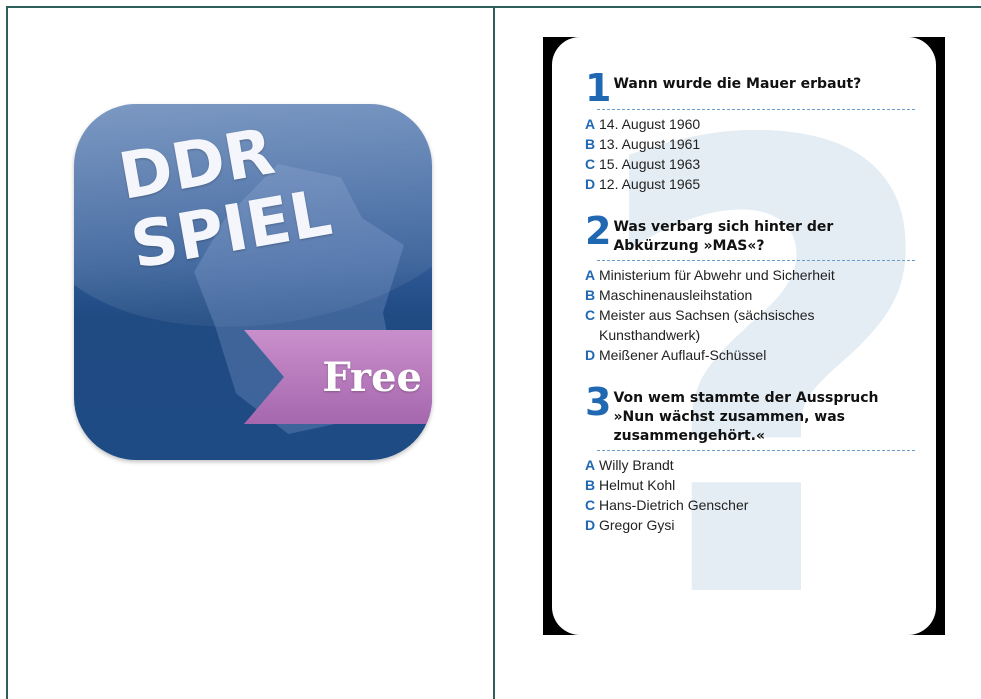 The image size is (981, 699). I want to click on table-border-left, so click(7, 352).